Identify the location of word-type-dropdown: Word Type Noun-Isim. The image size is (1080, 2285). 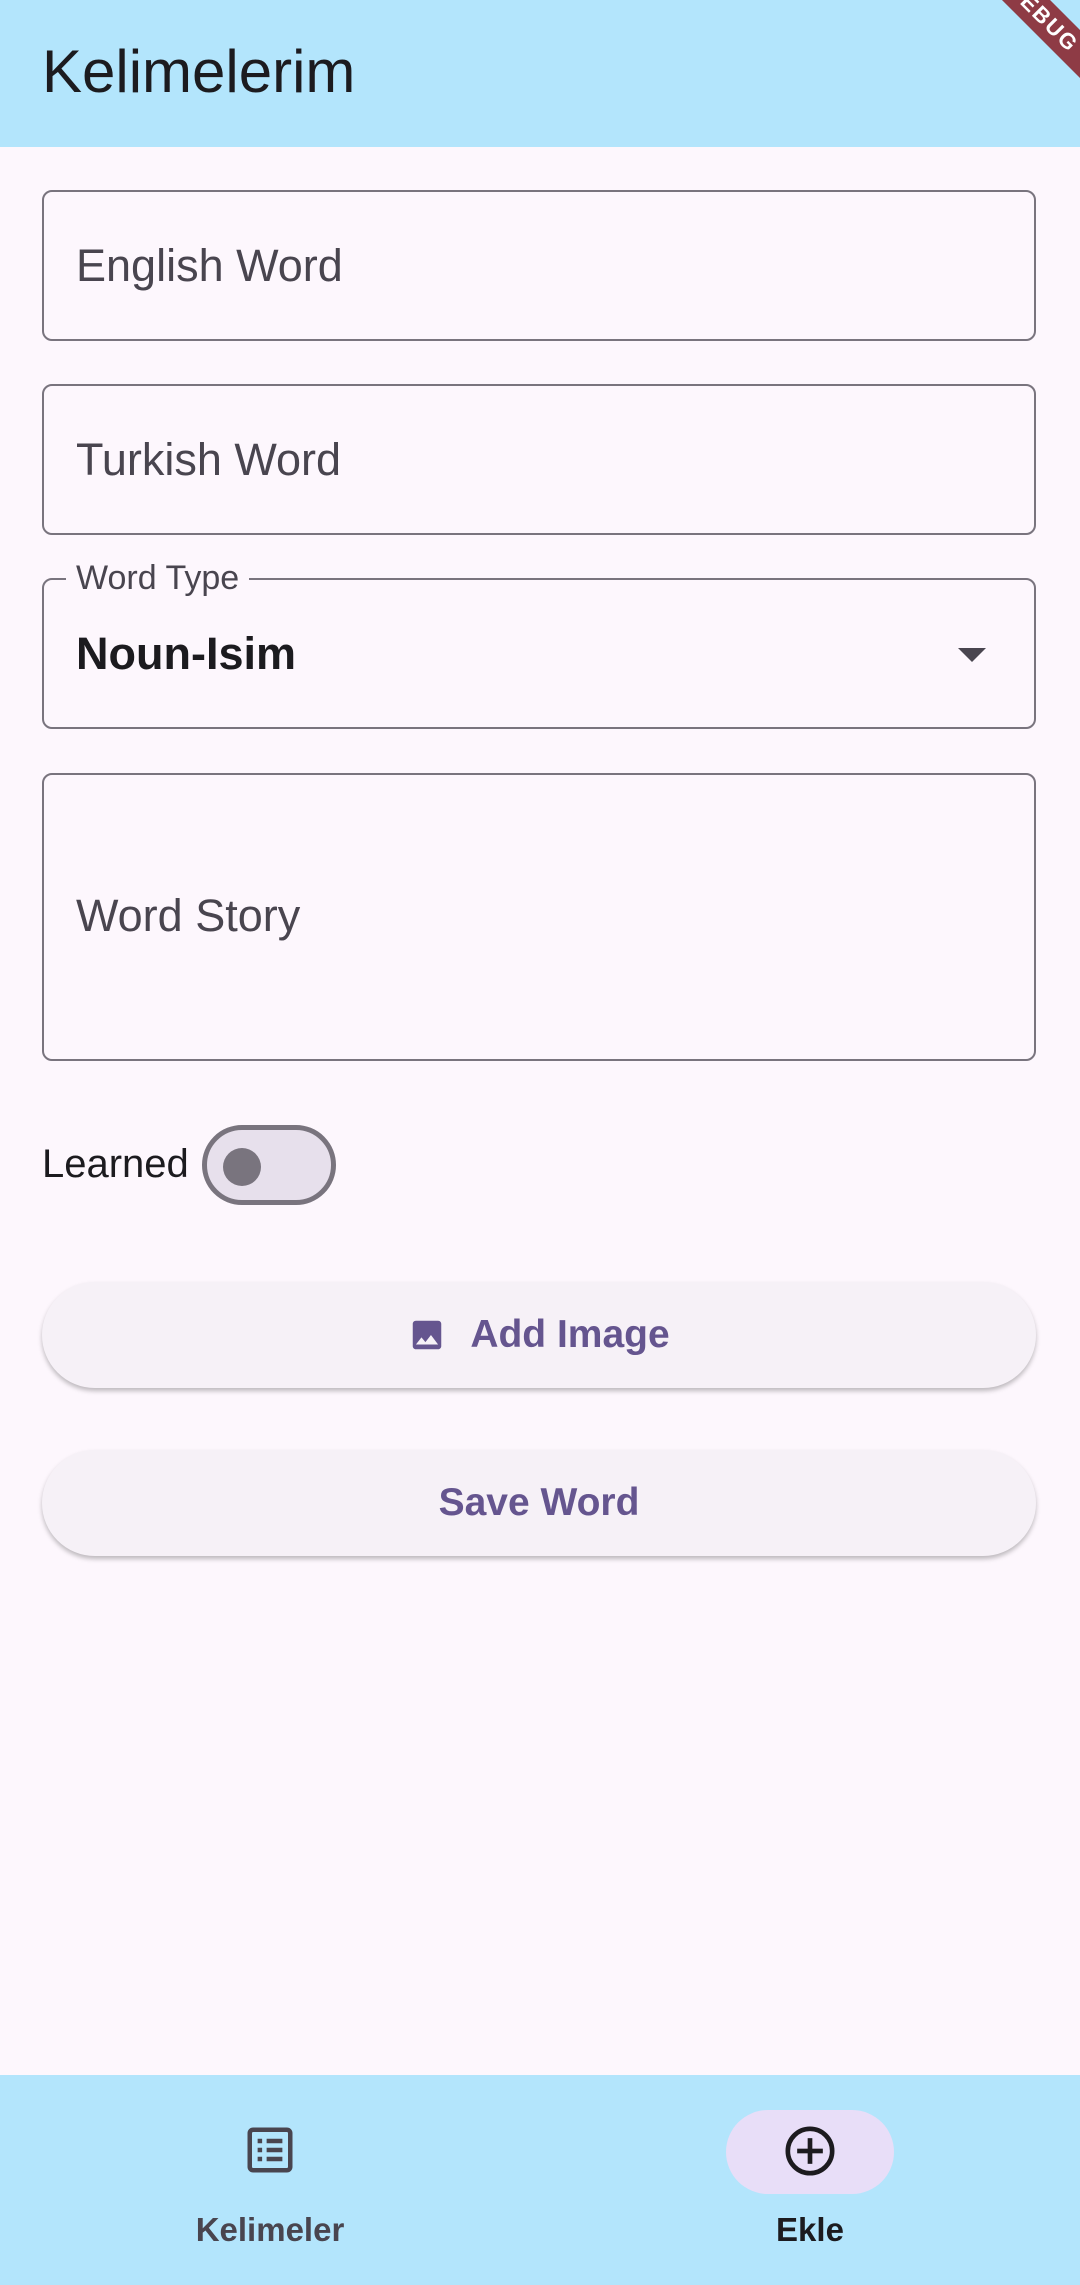
(539, 643).